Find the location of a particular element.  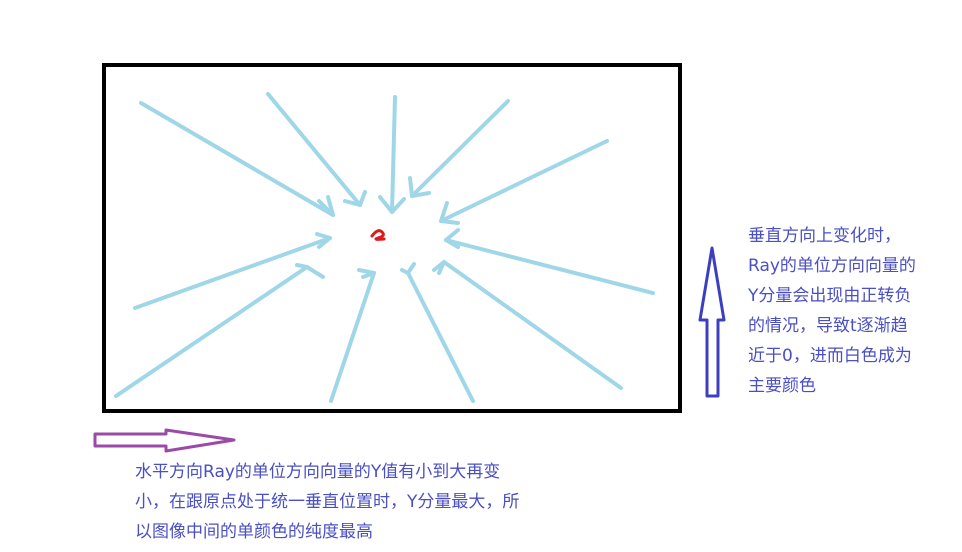

vertical-arrow is located at coordinates (712, 322).